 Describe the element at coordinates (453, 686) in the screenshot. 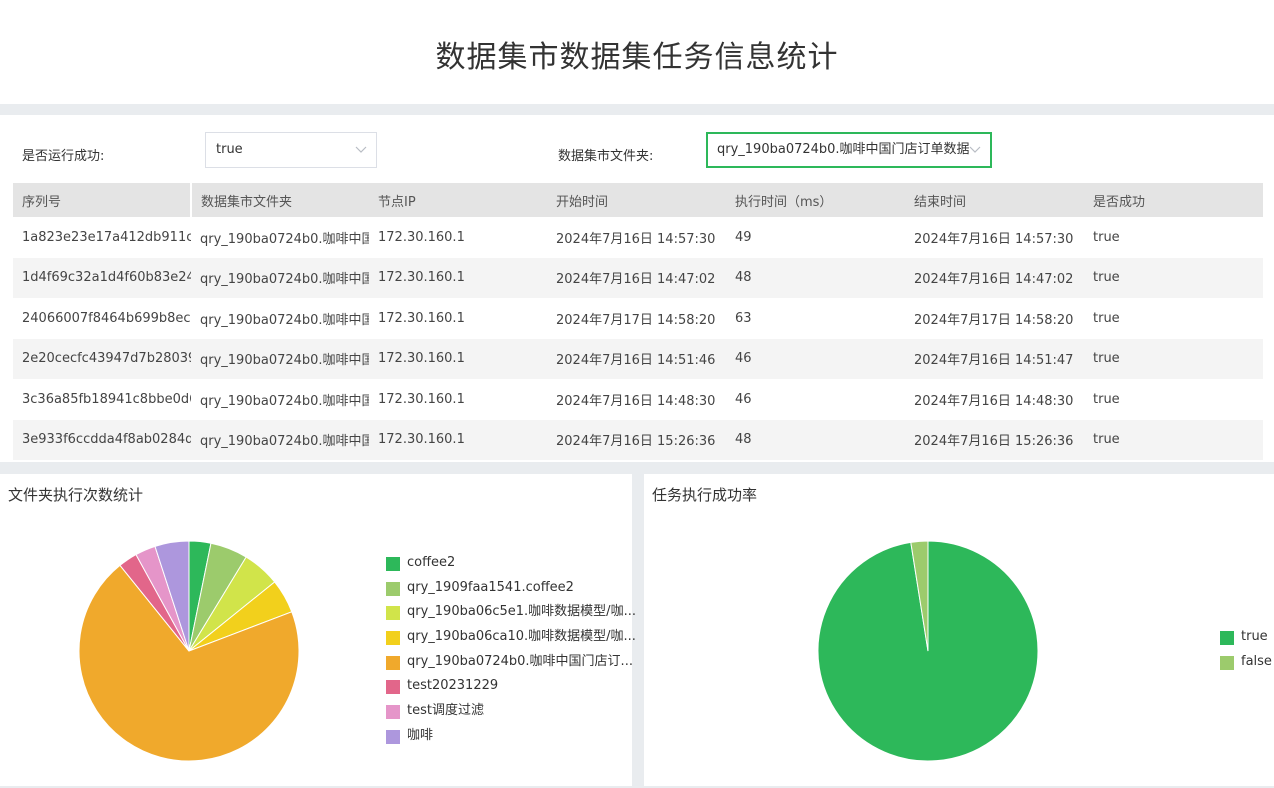

I see `legend-label: test20231229` at that location.